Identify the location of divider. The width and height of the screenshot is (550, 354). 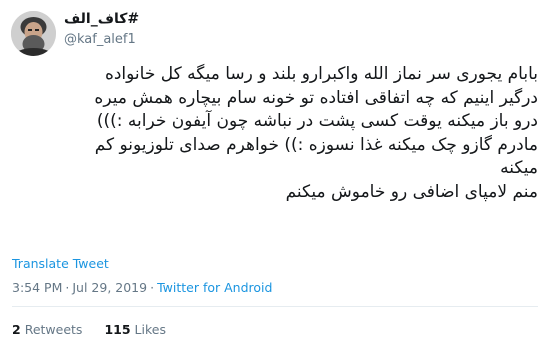
(275, 306).